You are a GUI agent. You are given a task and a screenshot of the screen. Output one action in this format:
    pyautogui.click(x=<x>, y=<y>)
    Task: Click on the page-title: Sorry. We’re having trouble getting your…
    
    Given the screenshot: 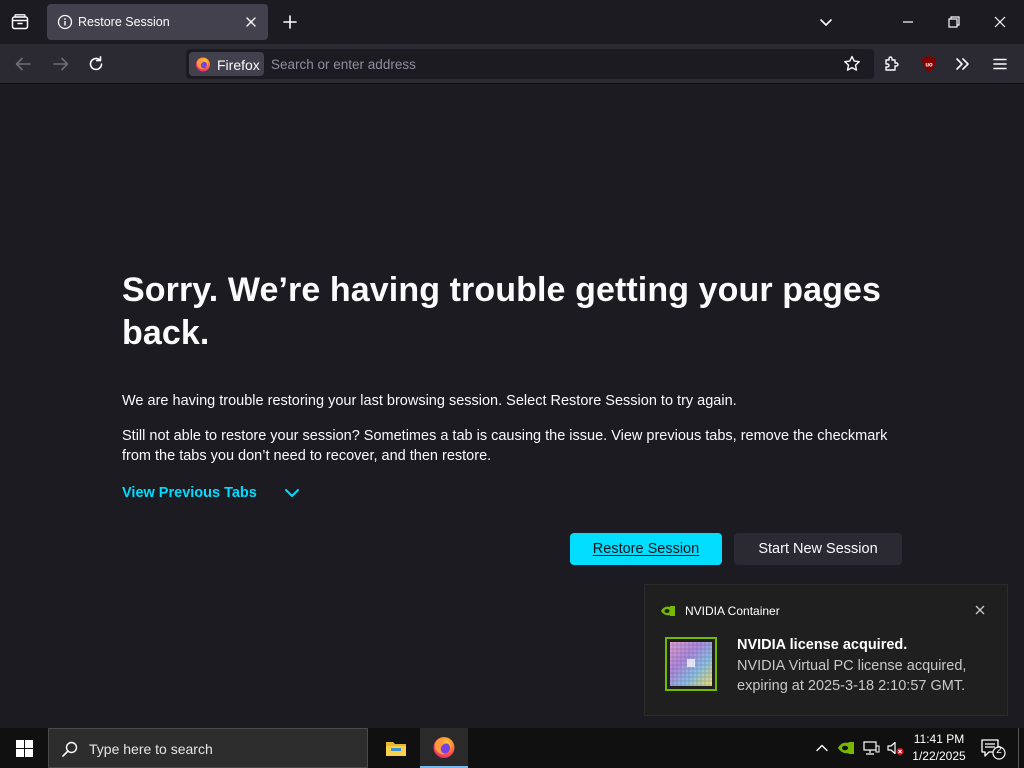 What is the action you would take?
    pyautogui.click(x=502, y=311)
    